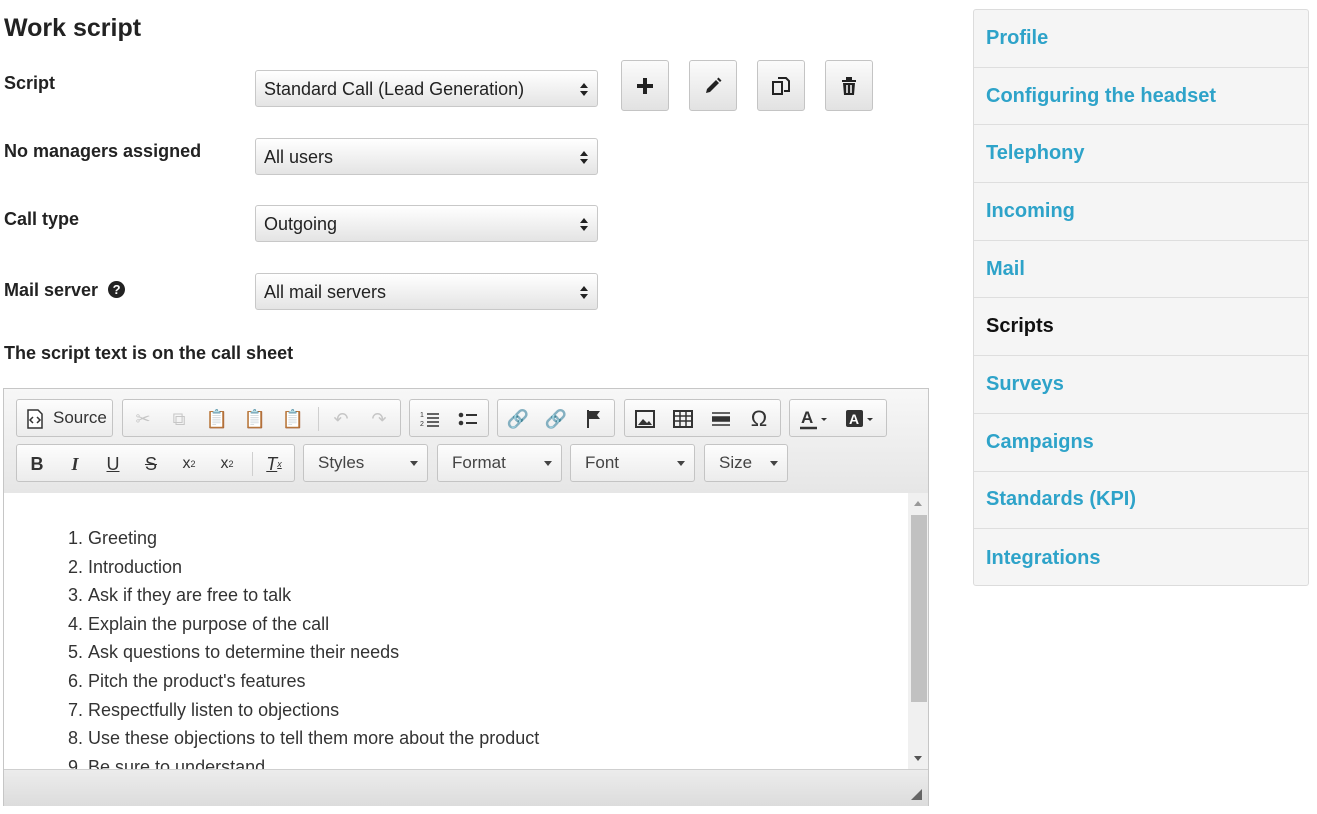 Image resolution: width=1317 pixels, height=814 pixels. Describe the element at coordinates (918, 503) in the screenshot. I see `scroll-up-icon` at that location.